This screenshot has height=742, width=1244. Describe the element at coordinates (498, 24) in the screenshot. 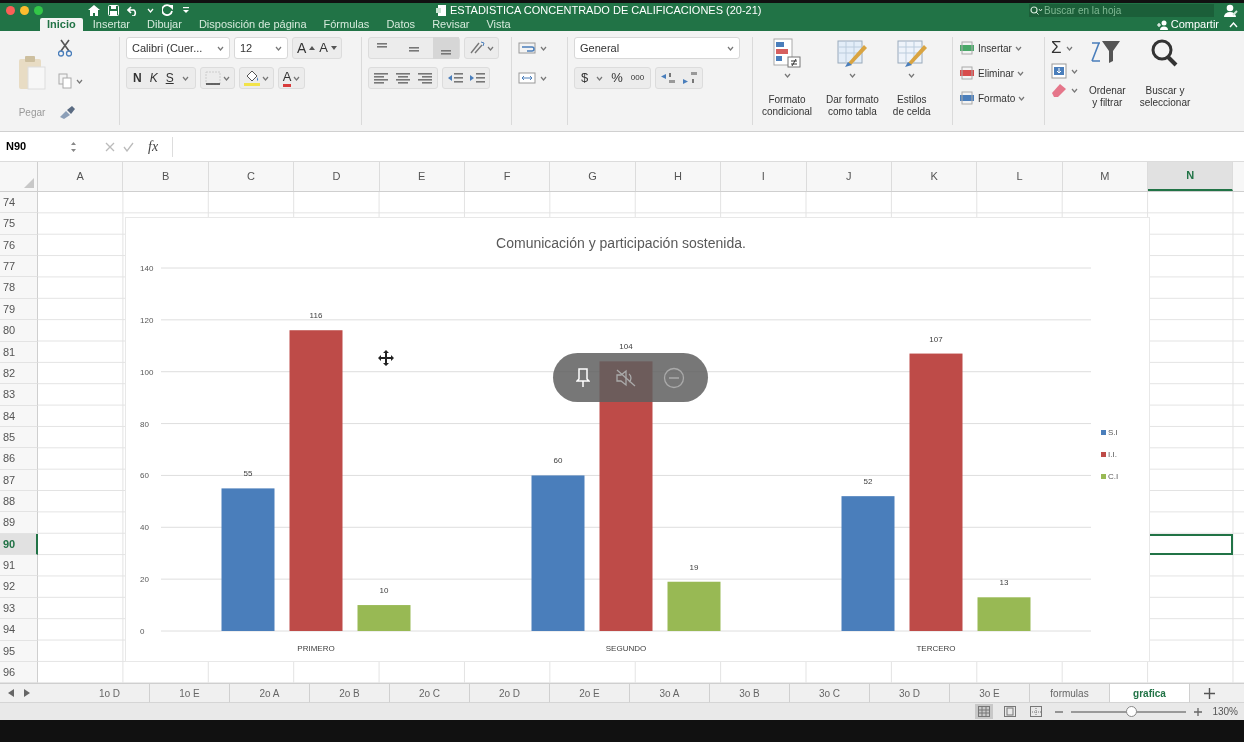

I see `ribbon-tab: Vista` at that location.